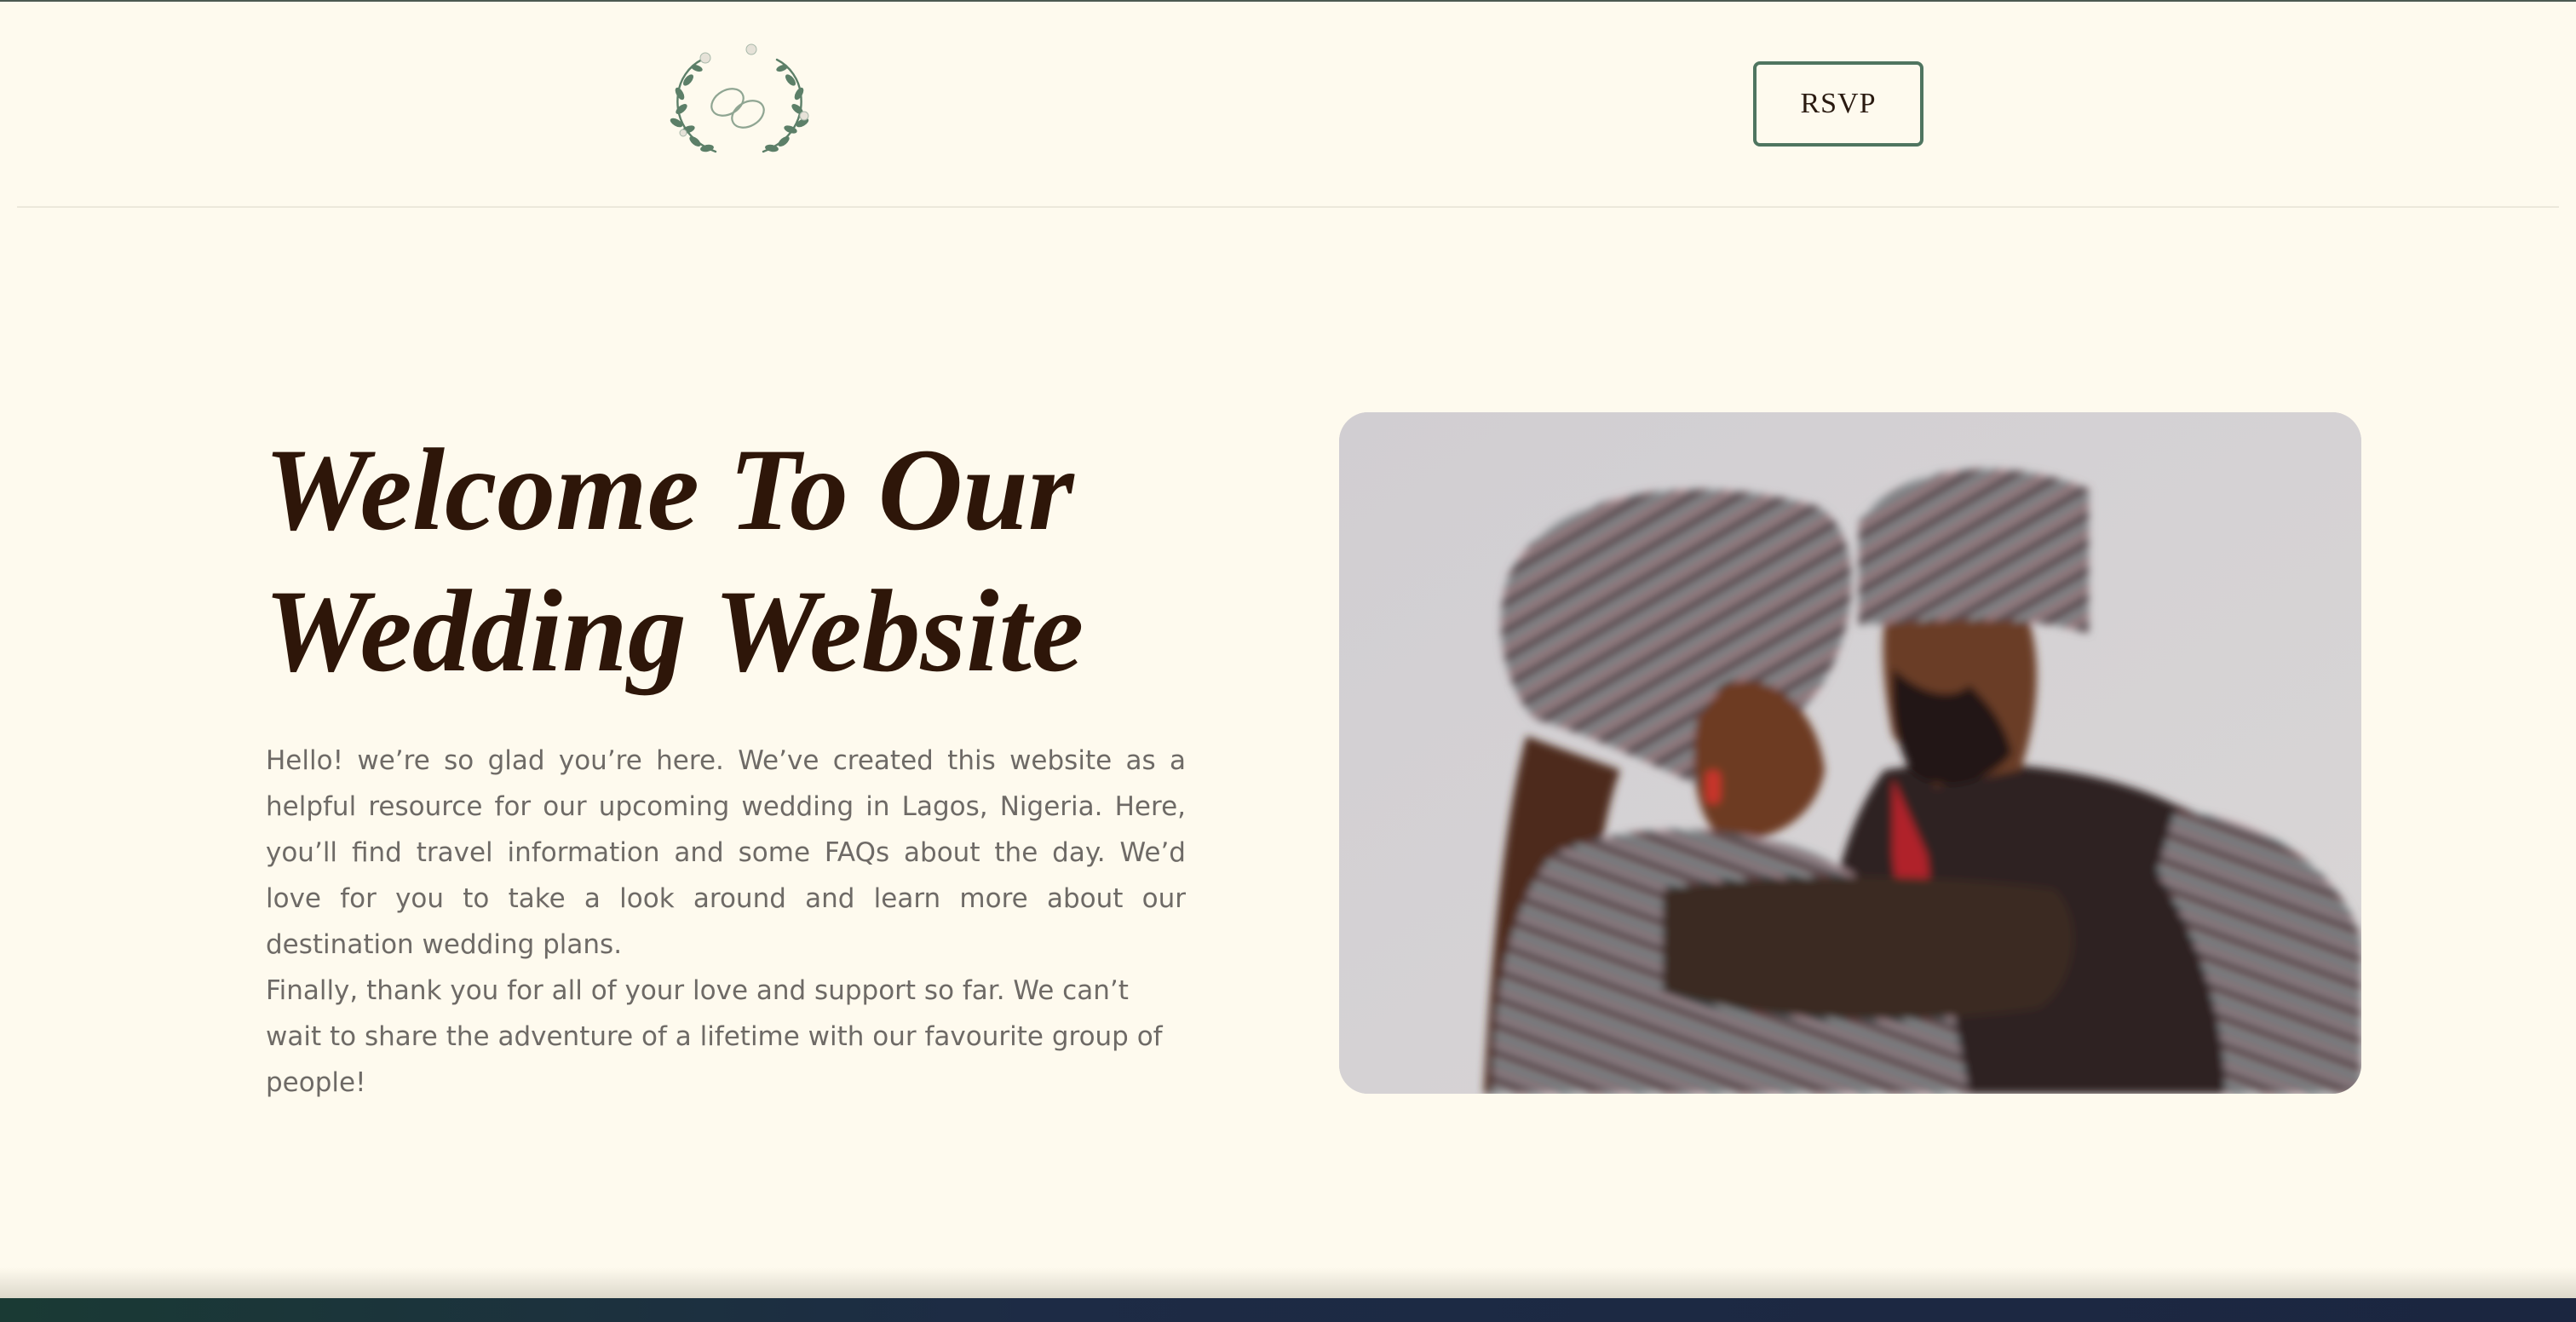 Image resolution: width=2576 pixels, height=1322 pixels. Describe the element at coordinates (740, 105) in the screenshot. I see `wedding-monogram-wreath-icon` at that location.